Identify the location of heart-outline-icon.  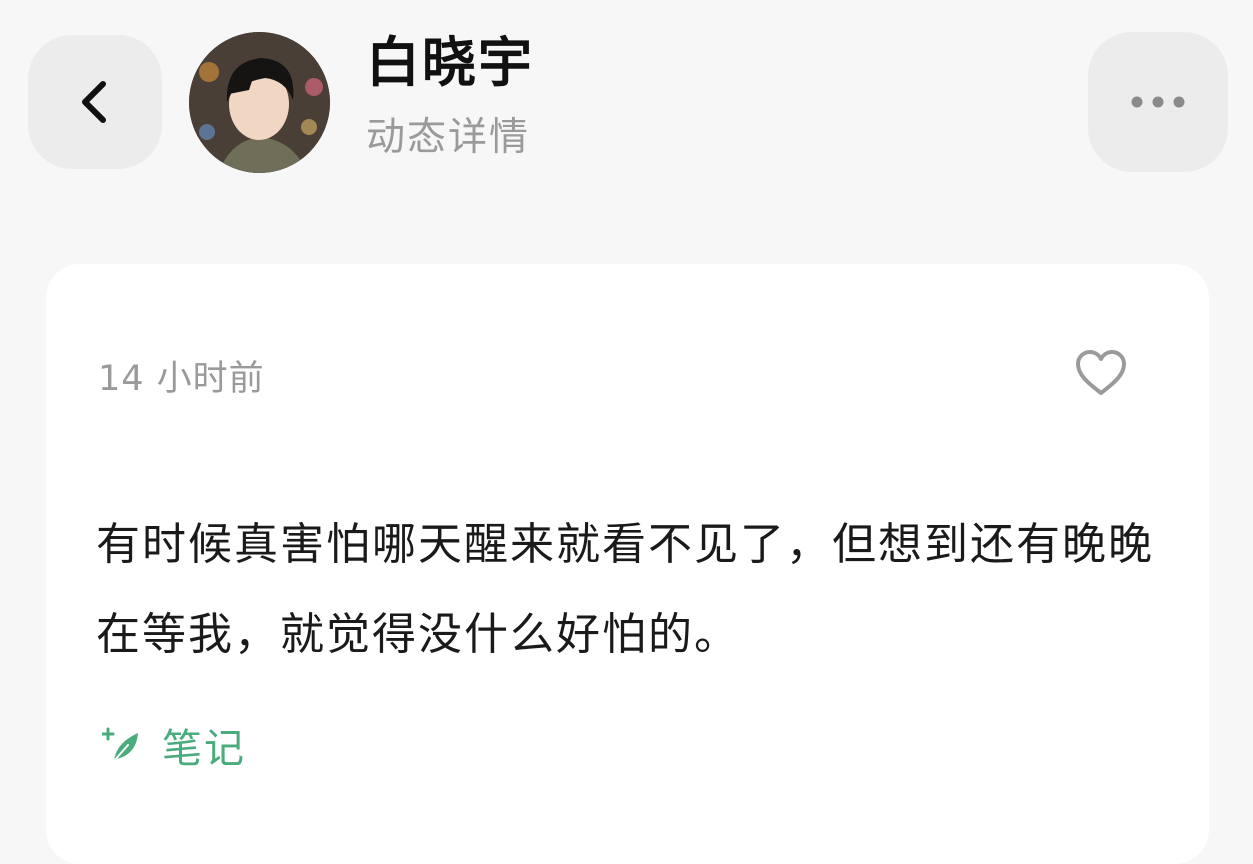
(1101, 372).